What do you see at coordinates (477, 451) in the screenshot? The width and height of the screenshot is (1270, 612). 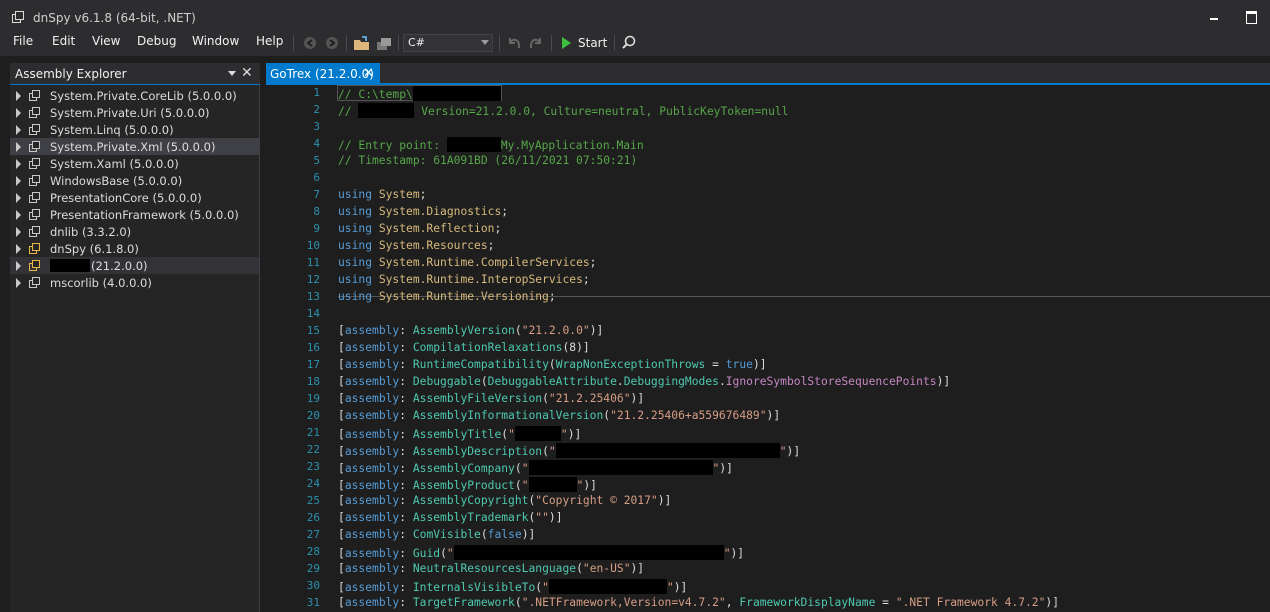 I see `code-token: AssemblyDescription` at bounding box center [477, 451].